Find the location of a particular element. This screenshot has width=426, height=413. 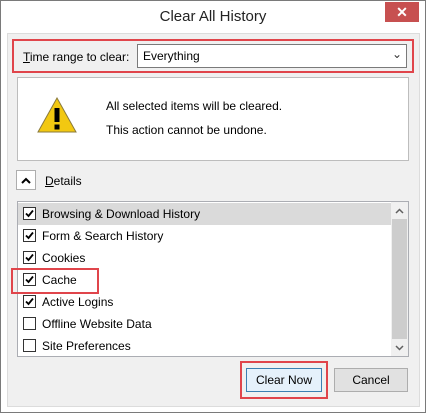

time-range-label: Time range to clear: is located at coordinates (76, 57).